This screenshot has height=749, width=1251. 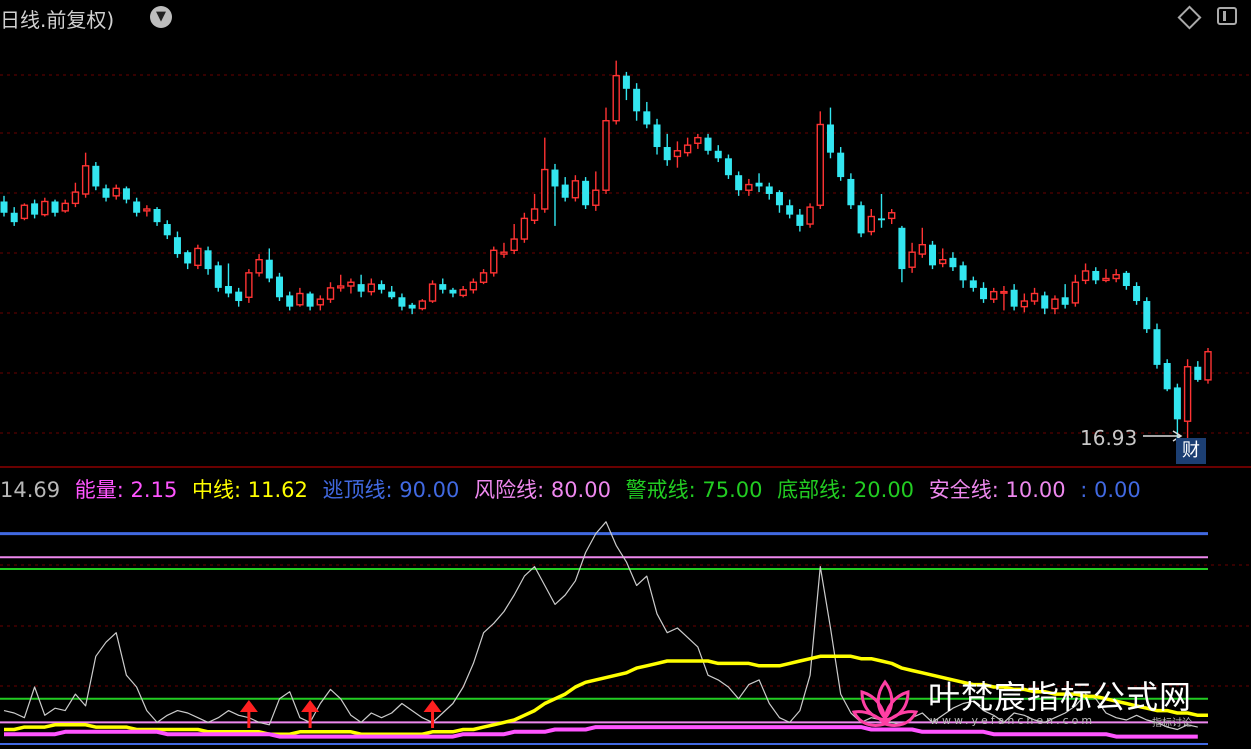 I want to click on chevron-down-icon: ▼, so click(x=161, y=17).